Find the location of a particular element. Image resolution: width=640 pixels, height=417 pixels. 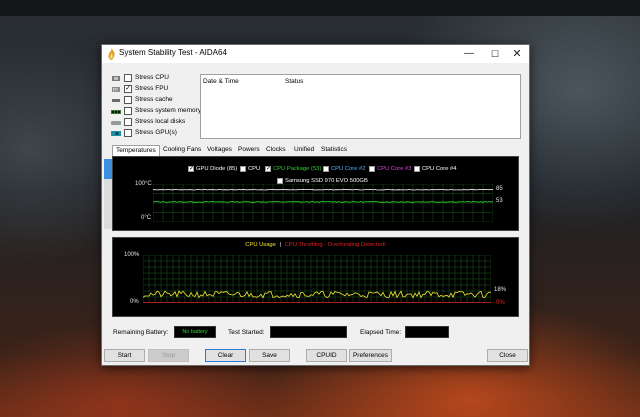

legend-cpu: CPU is located at coordinates (250, 166).